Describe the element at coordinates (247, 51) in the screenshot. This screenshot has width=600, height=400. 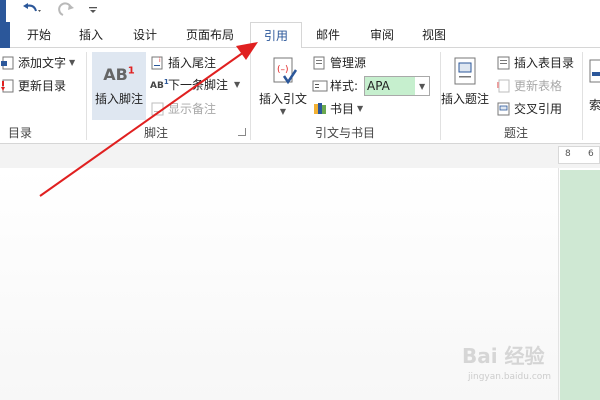
I see `arrow-head` at that location.